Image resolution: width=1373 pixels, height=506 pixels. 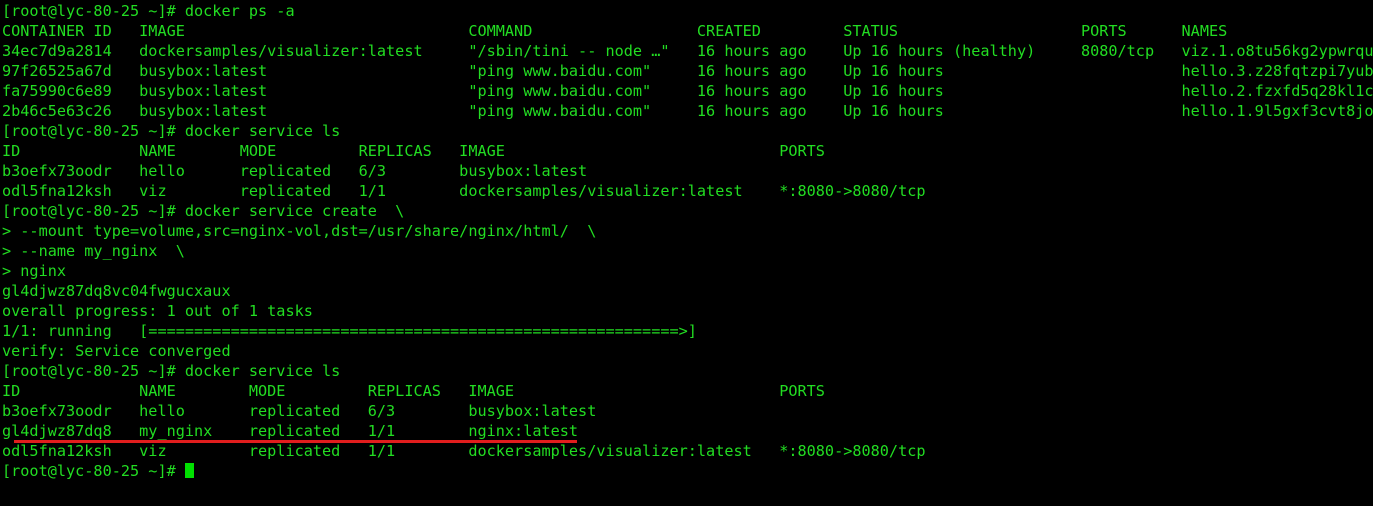 I want to click on service-create-continuation-name: > --name my_nginx \, so click(x=93, y=251).